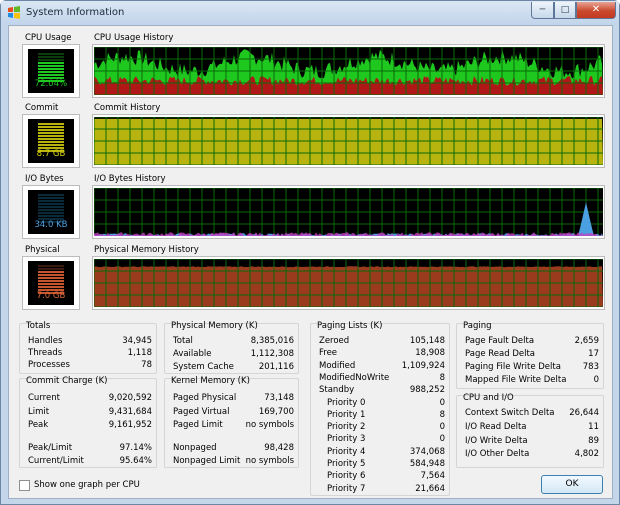 The height and width of the screenshot is (505, 620). Describe the element at coordinates (67, 381) in the screenshot. I see `commit-charge-title: Commit Charge (K)` at that location.